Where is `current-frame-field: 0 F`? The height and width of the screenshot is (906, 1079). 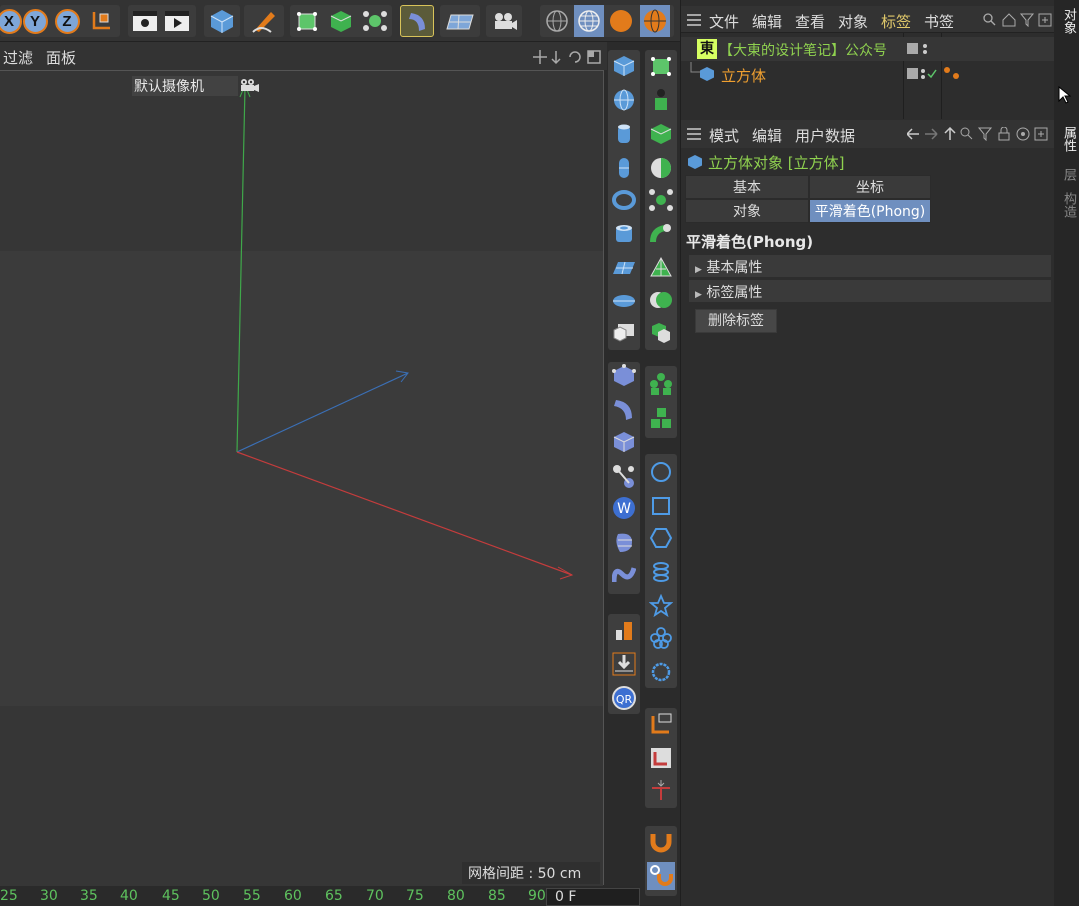
current-frame-field: 0 F is located at coordinates (593, 897).